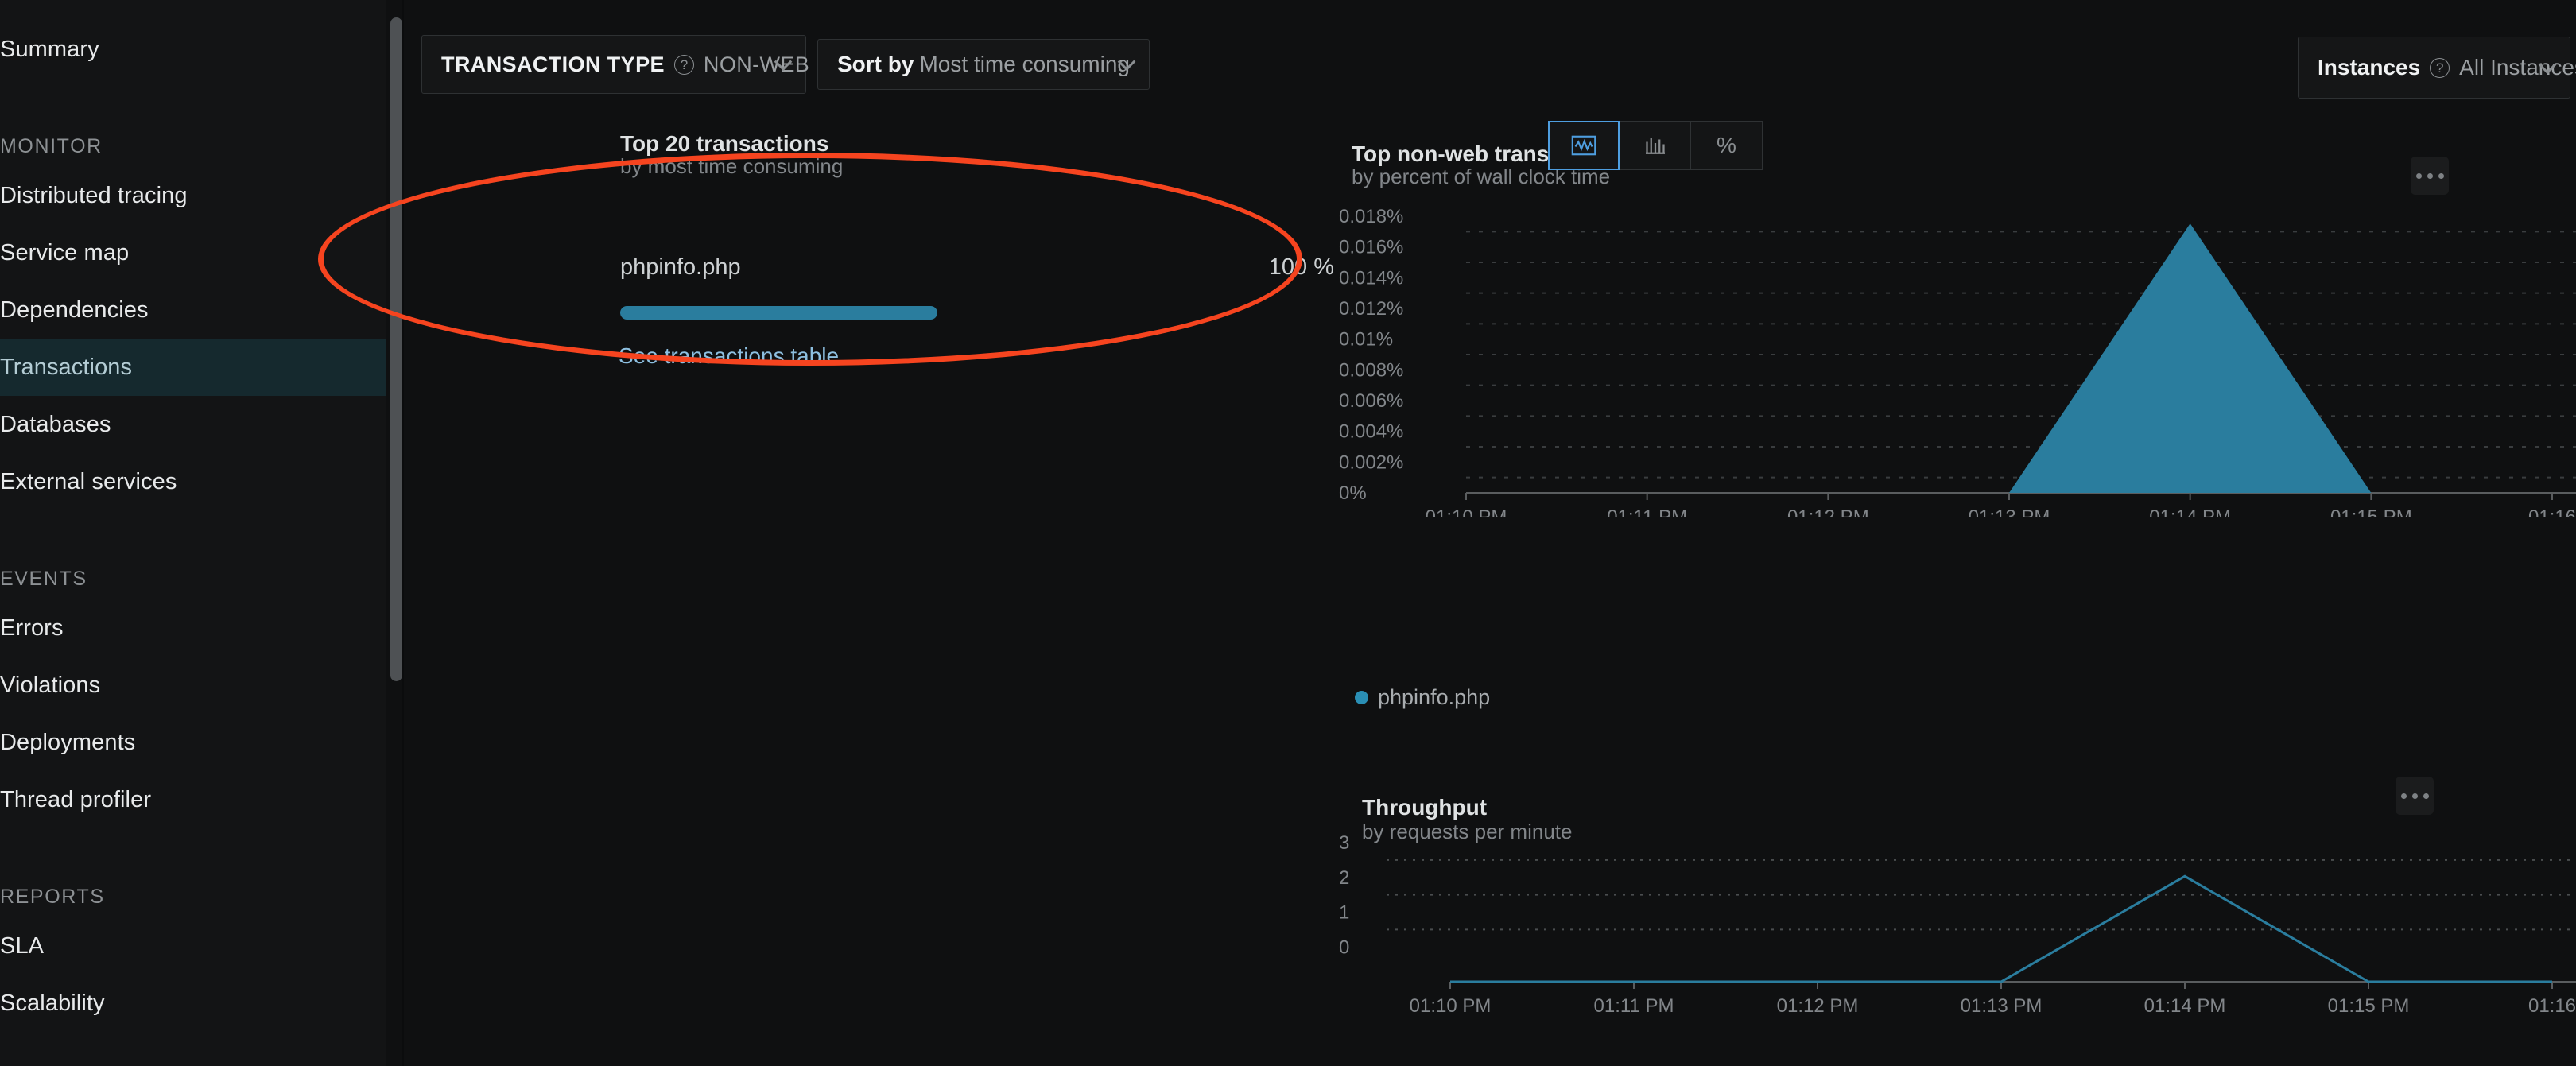 The image size is (2576, 1066). Describe the element at coordinates (1344, 843) in the screenshot. I see `y-axis-tick-label: 3` at that location.